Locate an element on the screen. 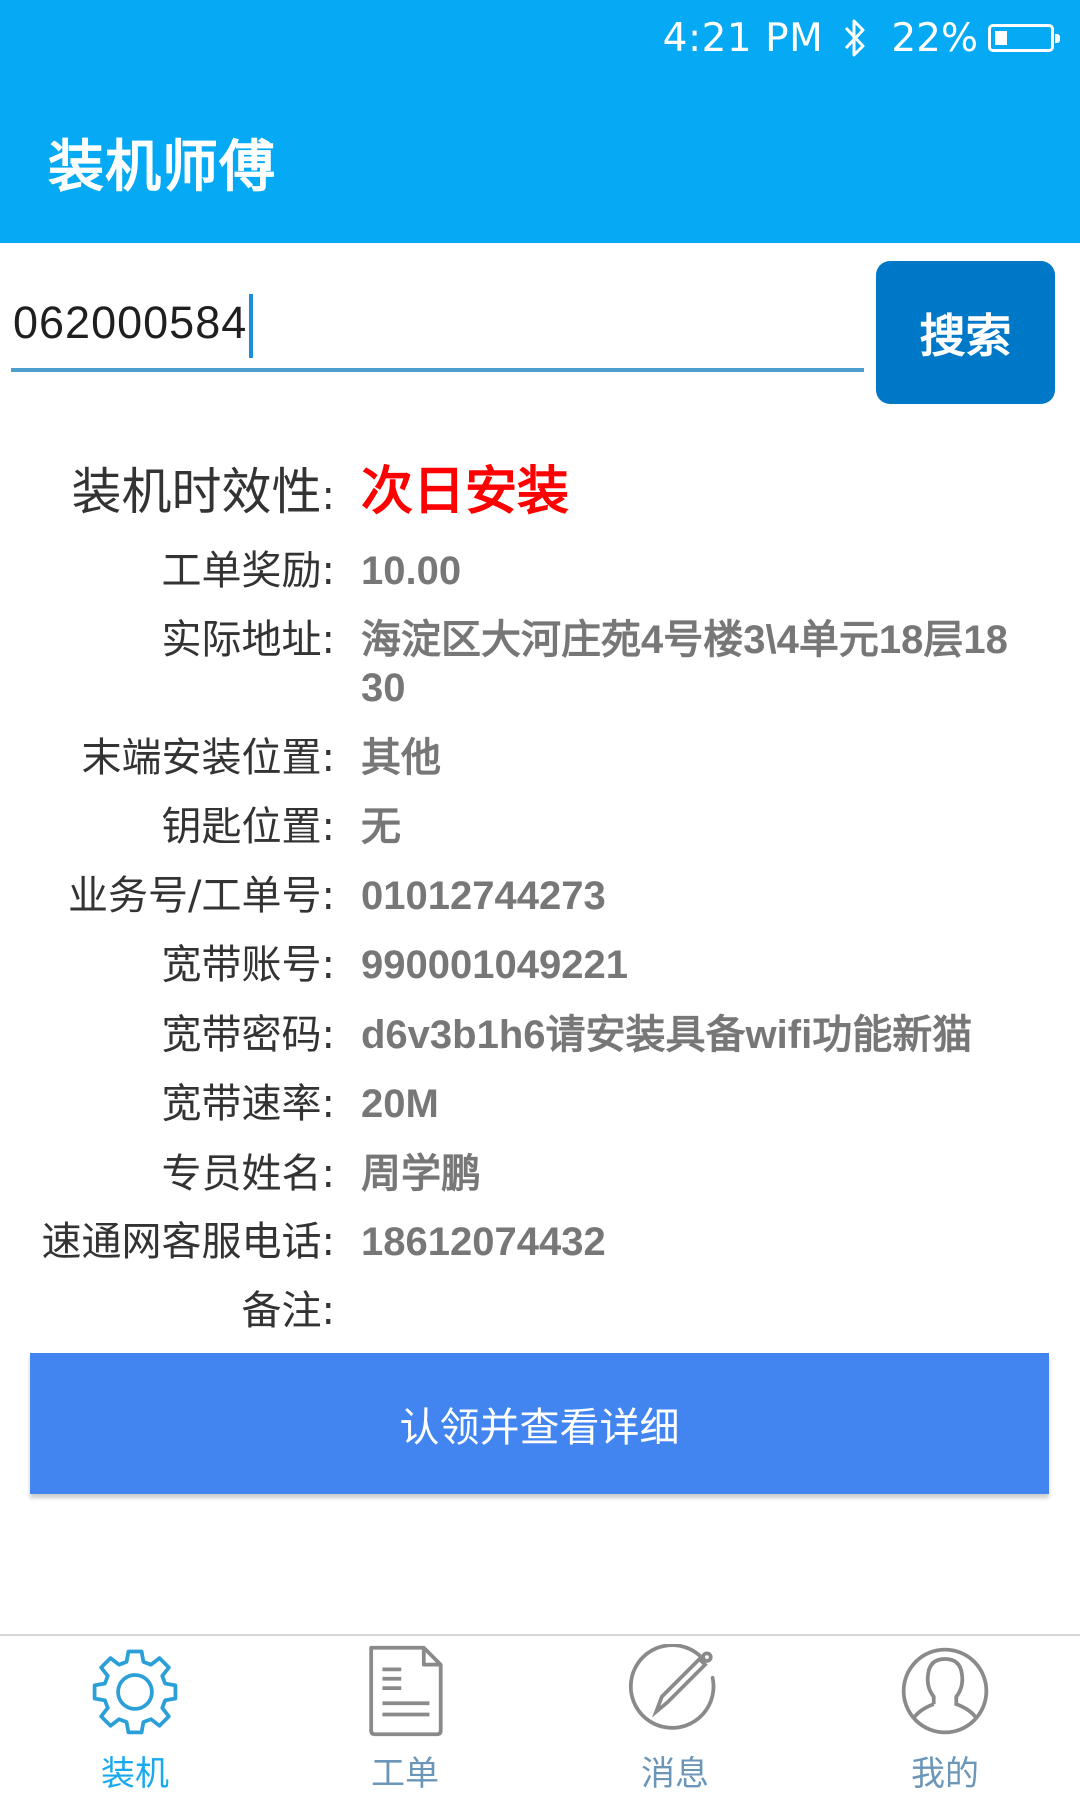 This screenshot has height=1795, width=1080. search-input: 062000584 is located at coordinates (437, 326).